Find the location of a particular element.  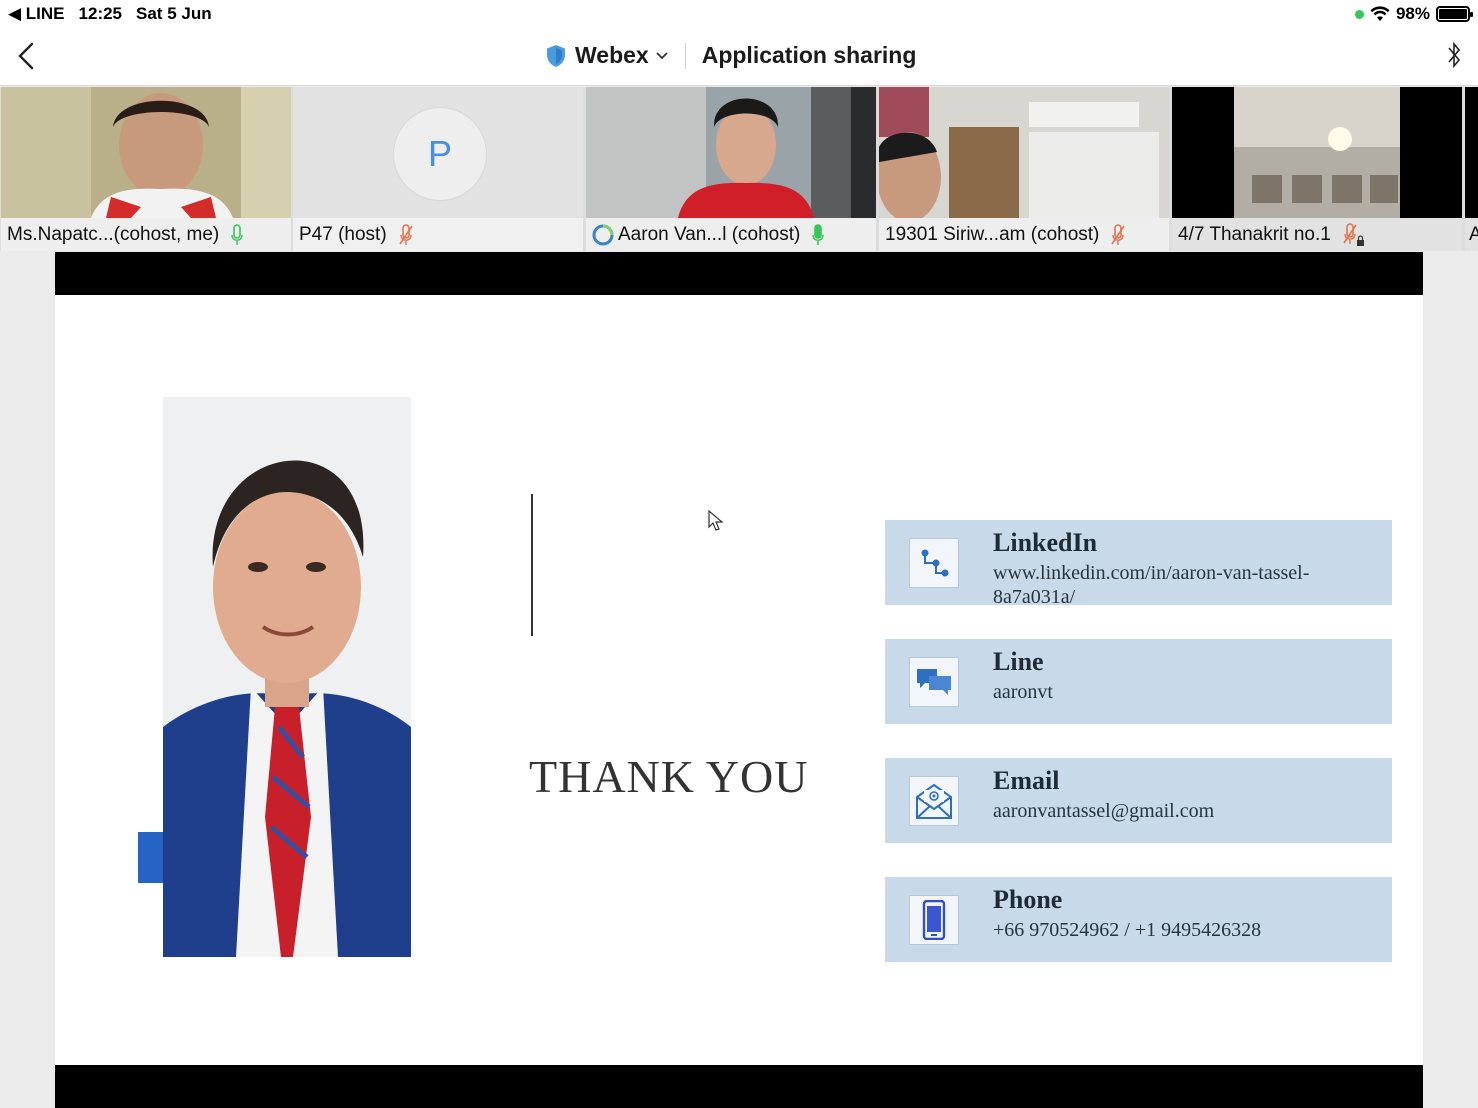

page-title: Application sharing is located at coordinates (809, 55).